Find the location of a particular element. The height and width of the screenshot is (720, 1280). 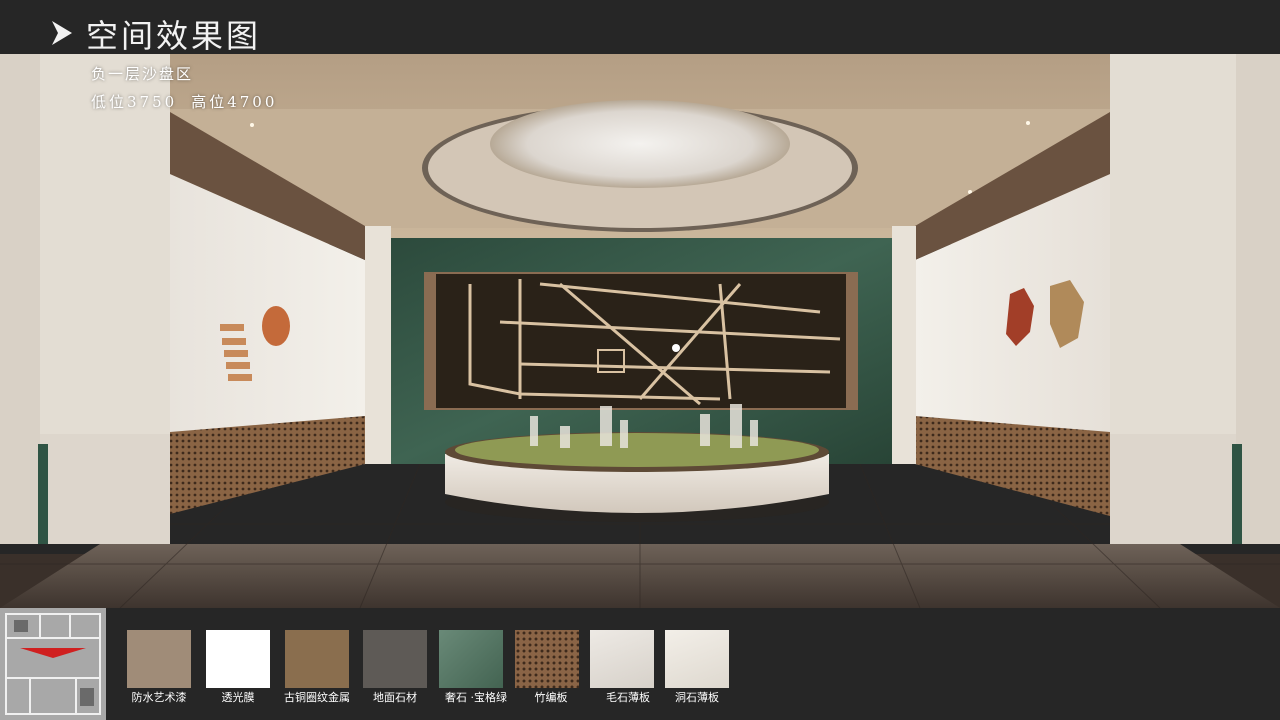

swatch-light-transmitting-film is located at coordinates (238, 659).